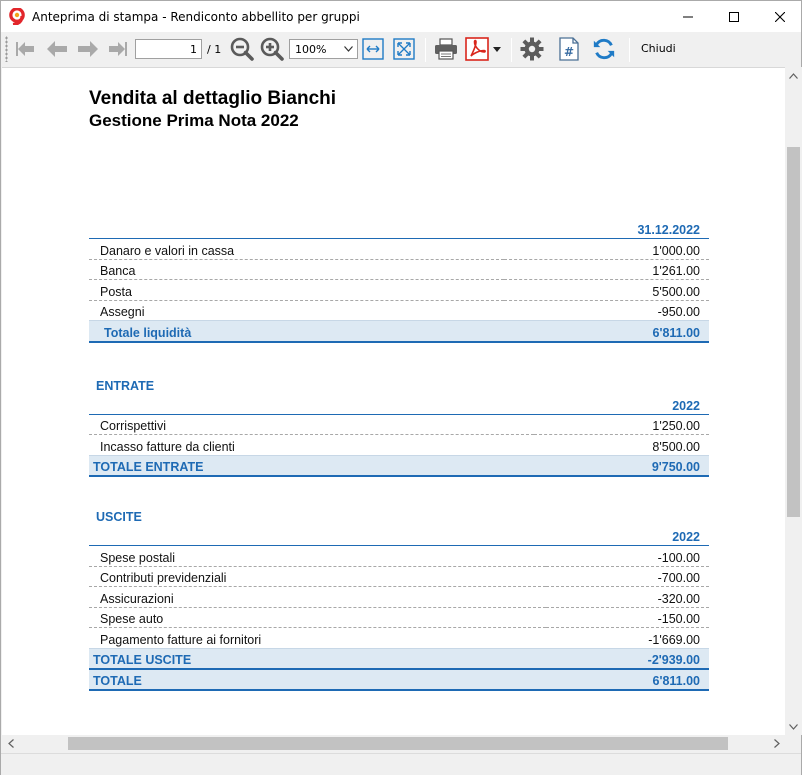 The width and height of the screenshot is (802, 775). I want to click on row-value: -100.00, so click(627, 556).